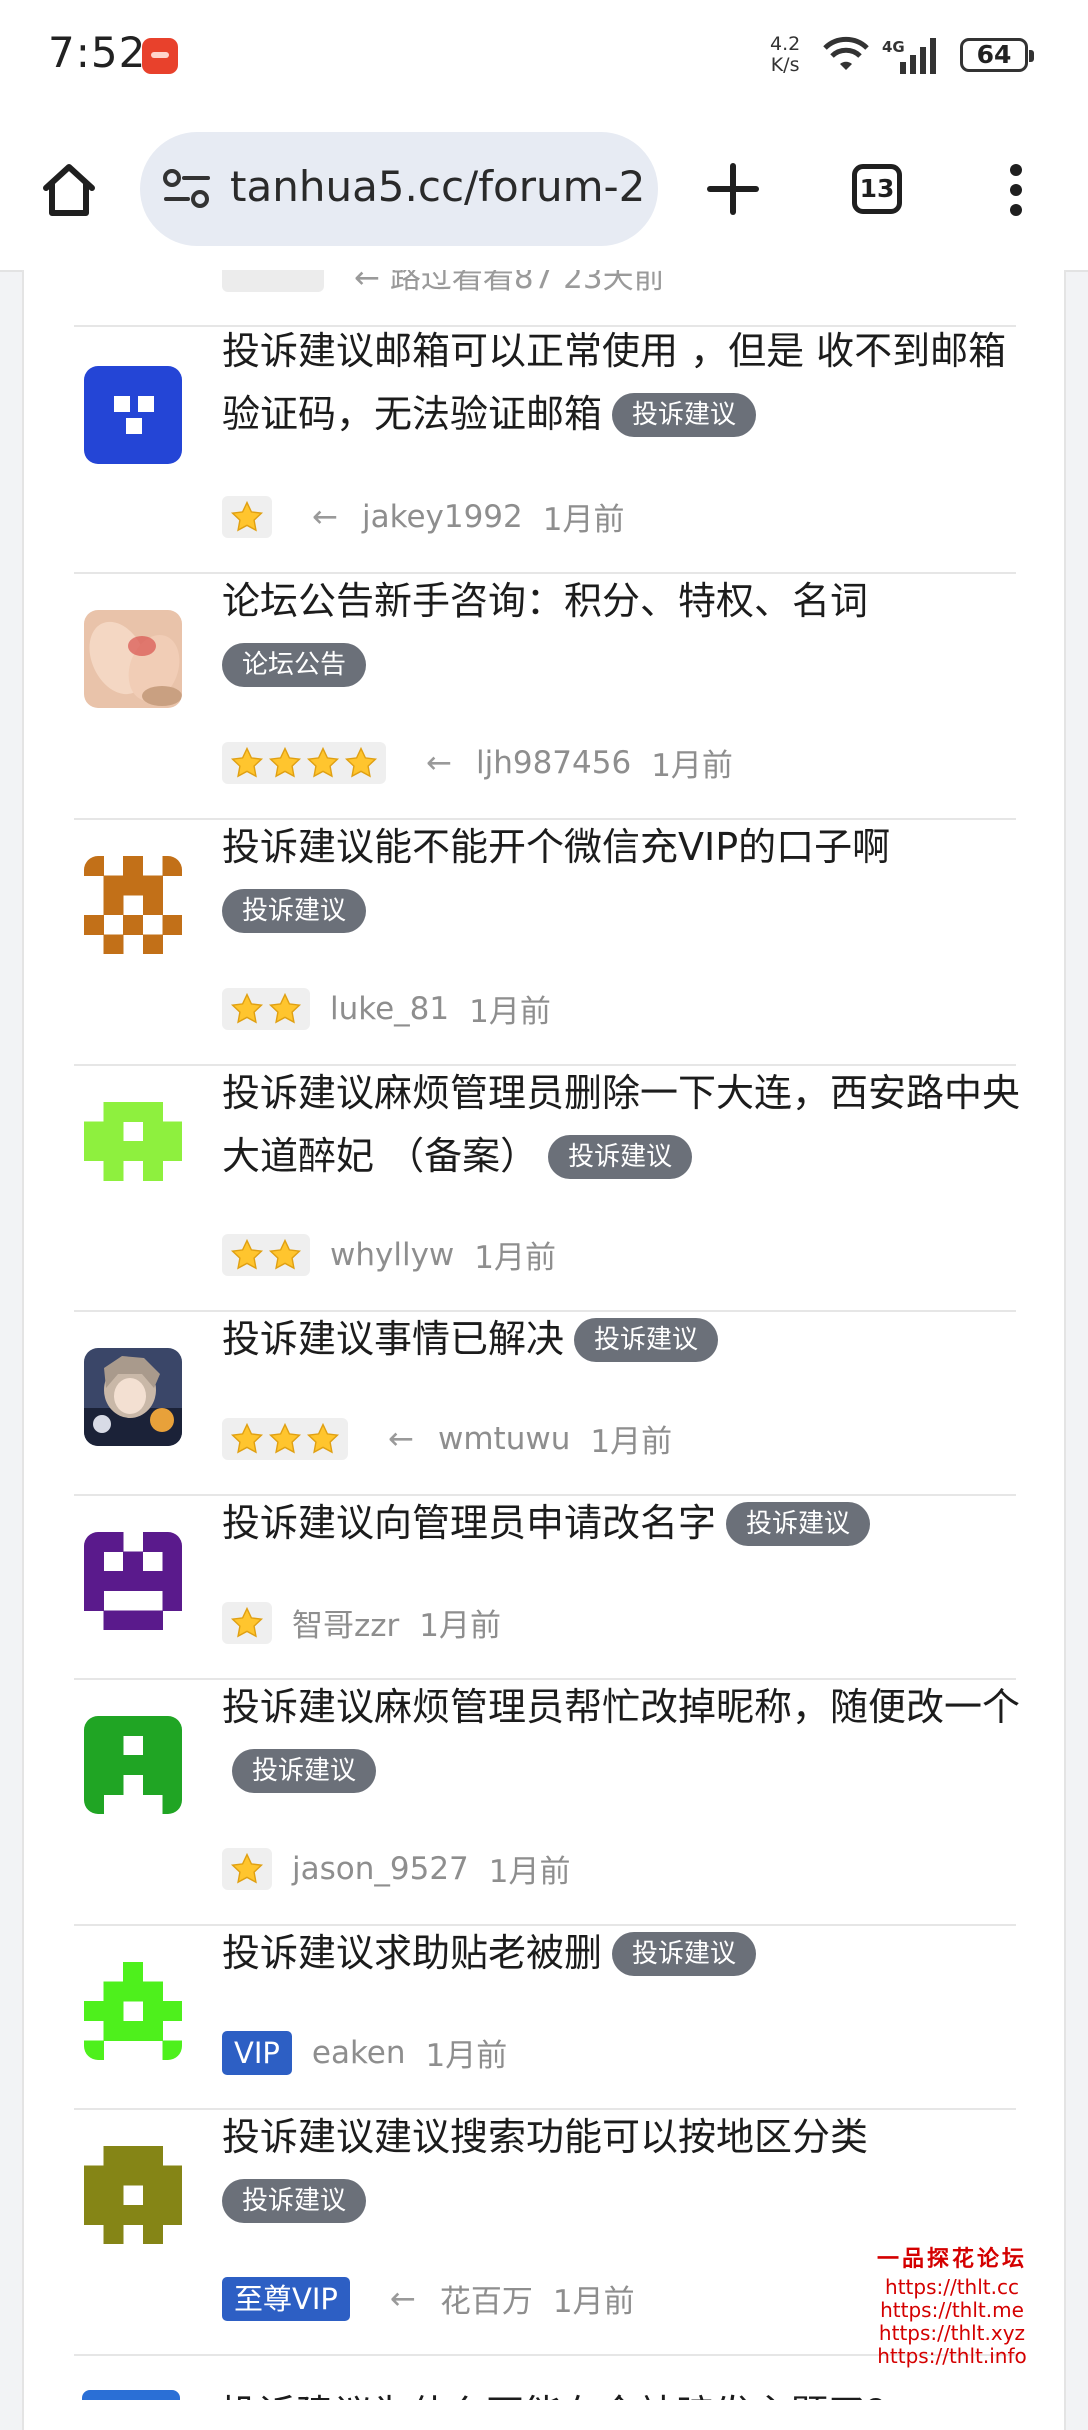 The width and height of the screenshot is (1088, 2430). What do you see at coordinates (952, 2333) in the screenshot?
I see `watermark-link: https://thlt.xyz` at bounding box center [952, 2333].